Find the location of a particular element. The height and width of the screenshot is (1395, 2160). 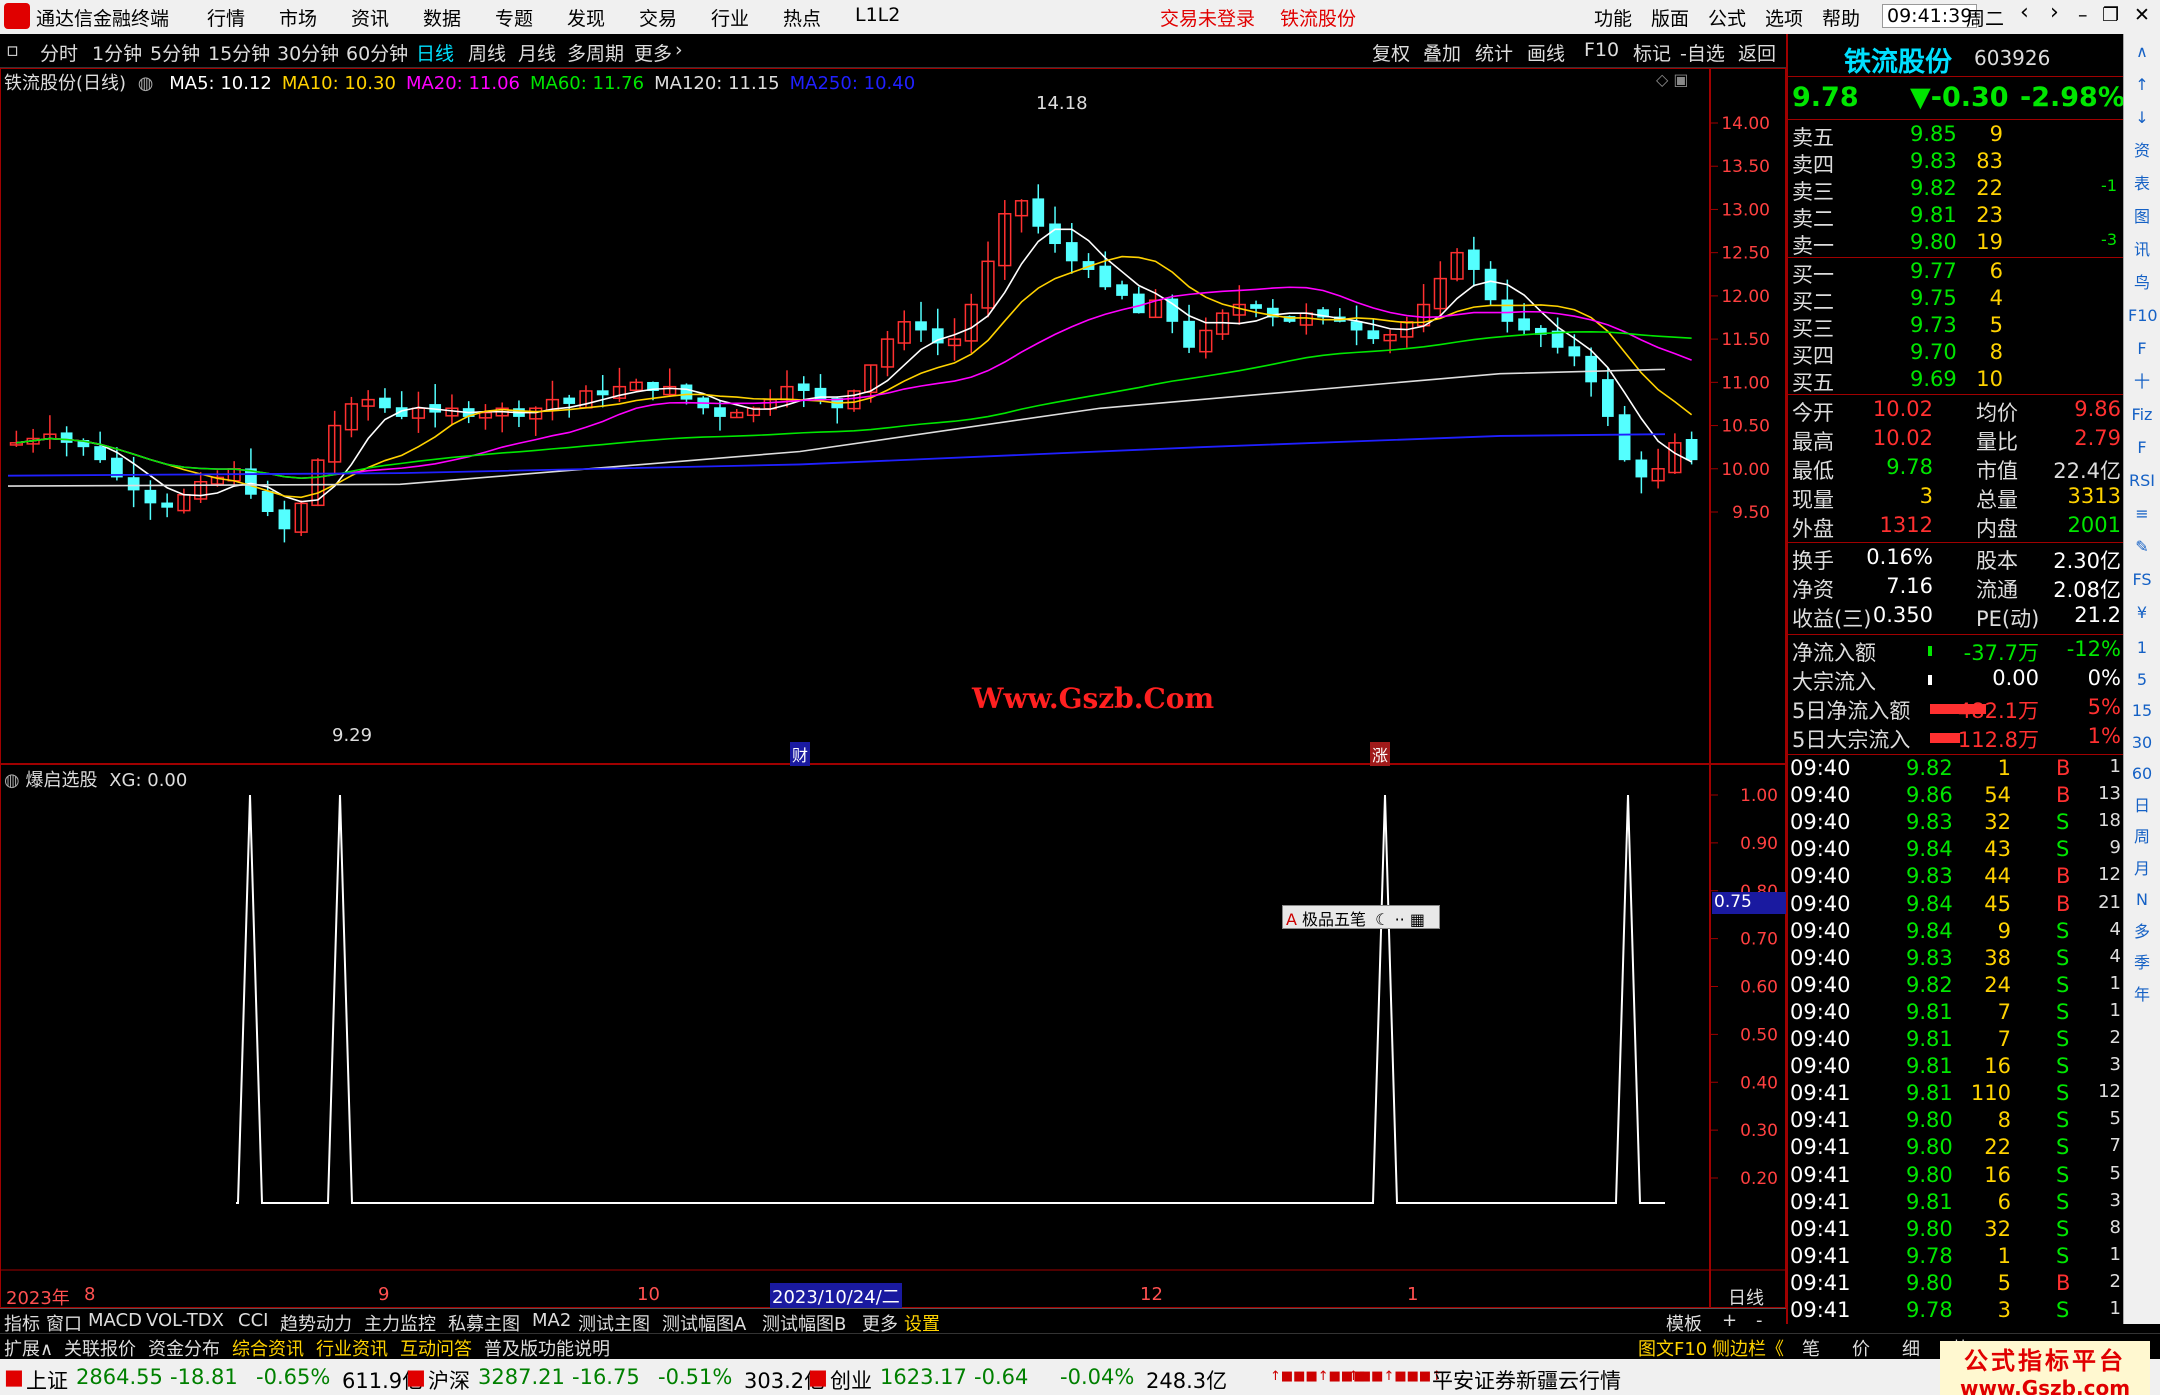

tab2-right-0: 图文F10 is located at coordinates (1672, 1348).